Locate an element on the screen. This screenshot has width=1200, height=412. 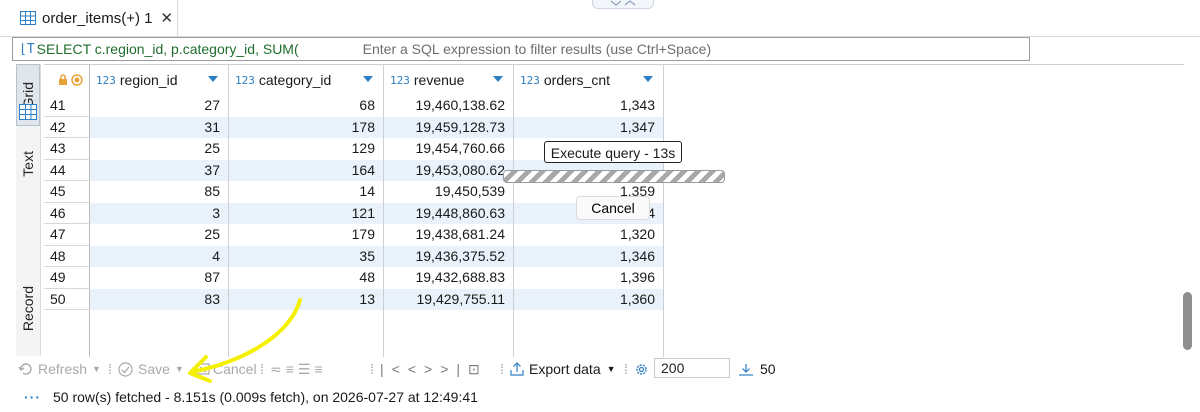
cancel-query-button: Cancel is located at coordinates (613, 208).